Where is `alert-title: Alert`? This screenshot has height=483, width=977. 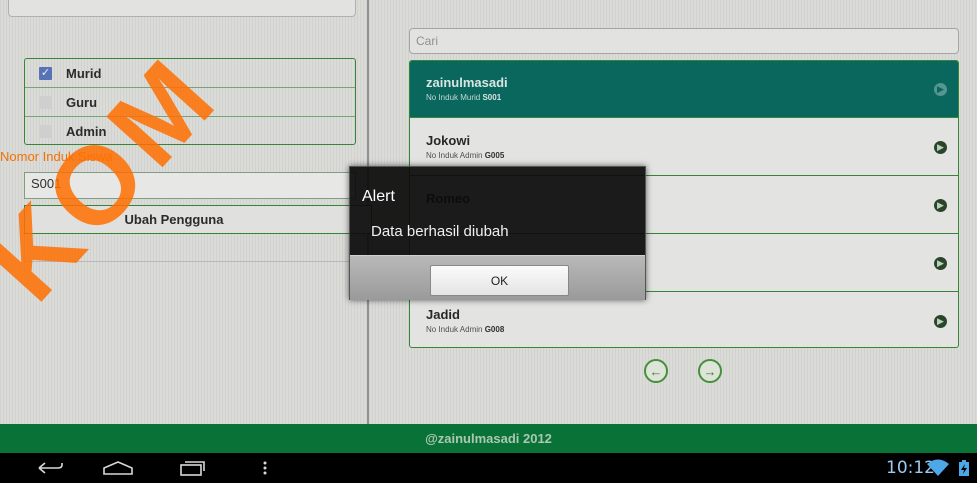
alert-title: Alert is located at coordinates (378, 196).